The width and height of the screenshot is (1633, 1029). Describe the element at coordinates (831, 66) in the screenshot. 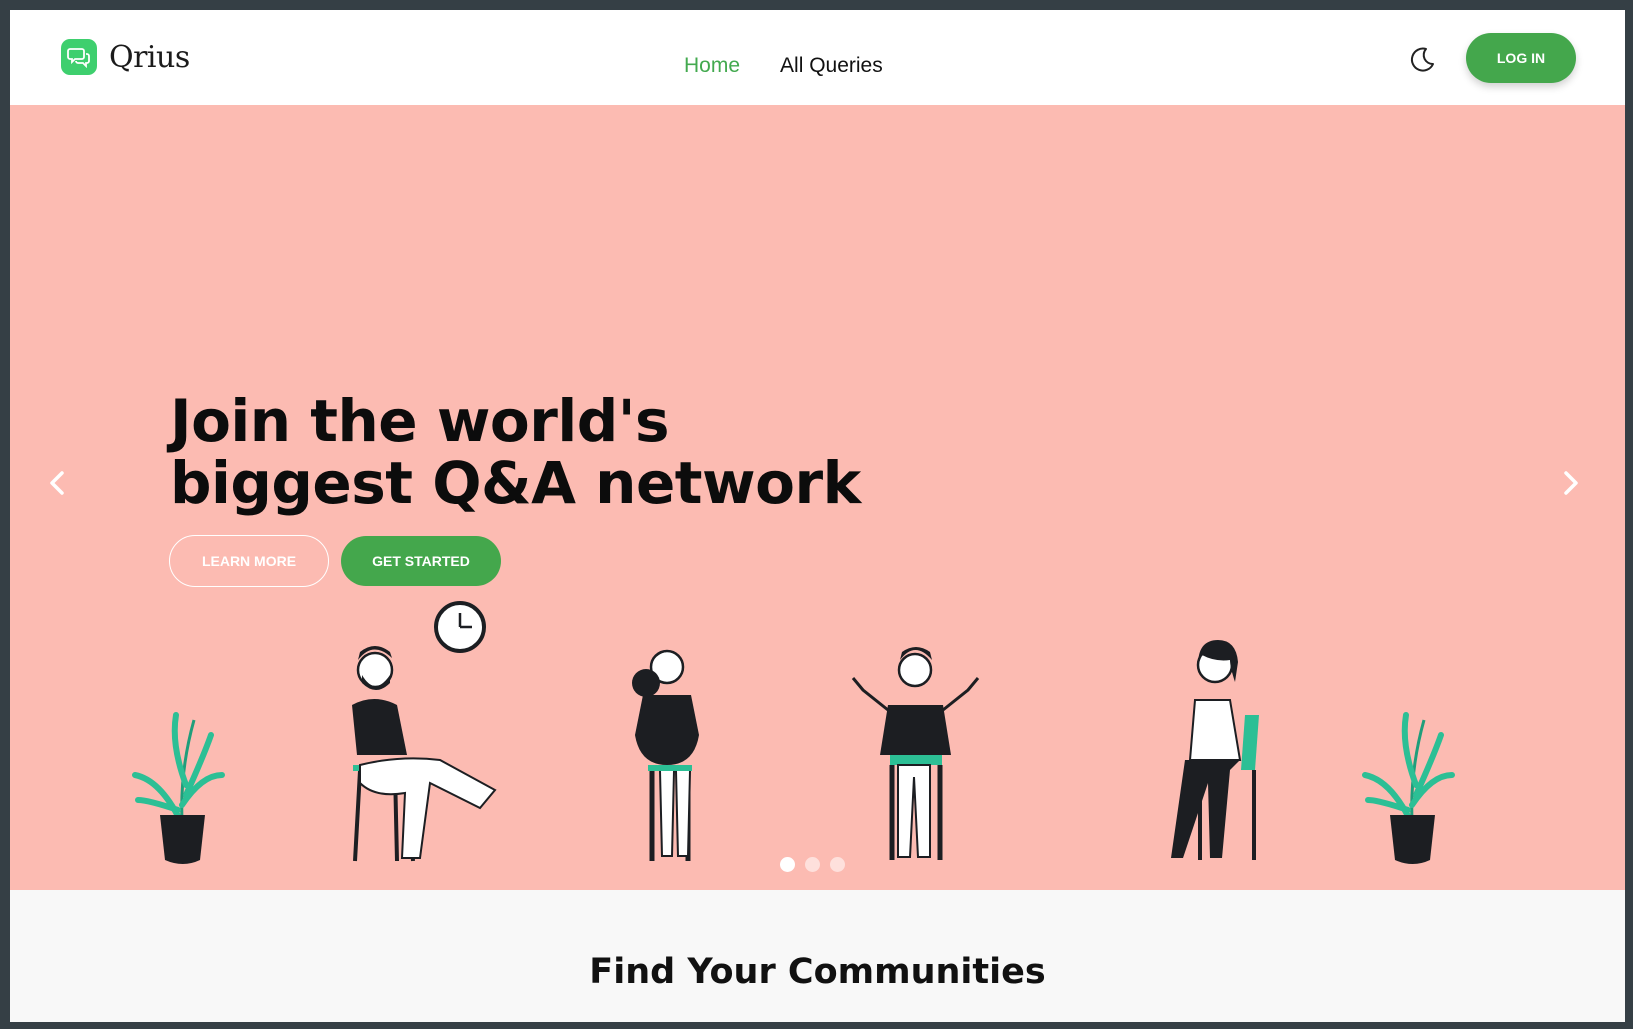

I see `nav-item-all-queries: All Queries` at that location.